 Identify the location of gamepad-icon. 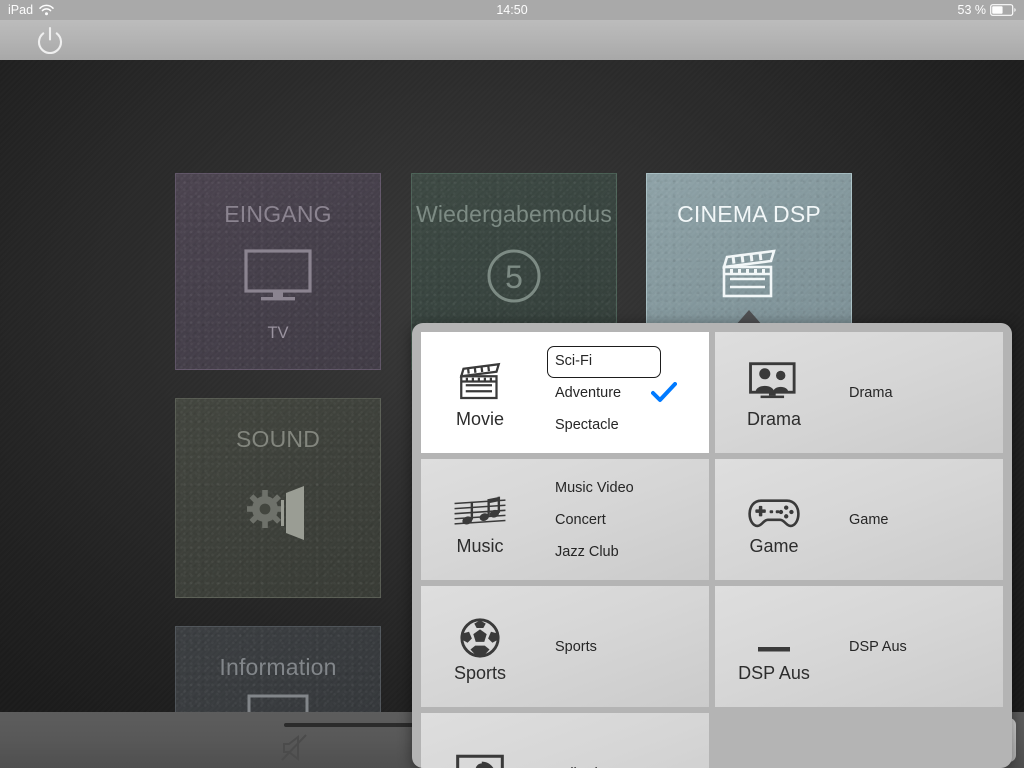
(774, 506).